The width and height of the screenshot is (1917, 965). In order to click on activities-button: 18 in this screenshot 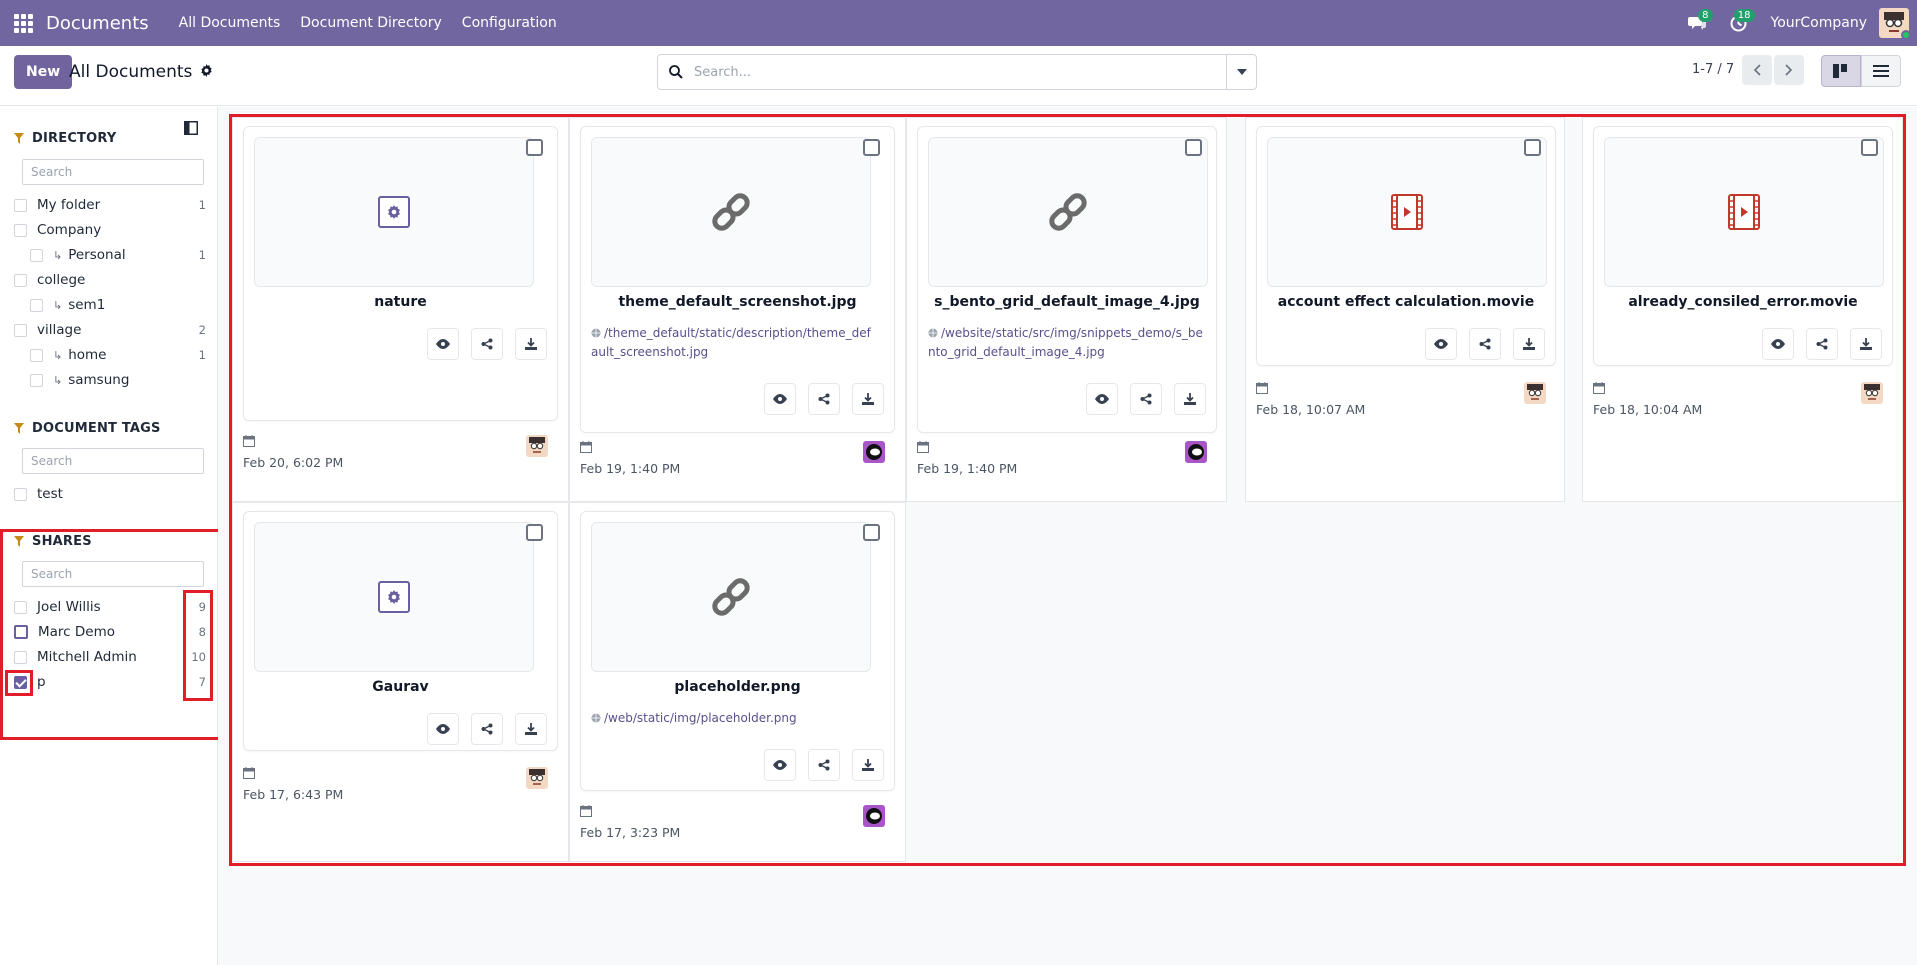, I will do `click(1739, 23)`.